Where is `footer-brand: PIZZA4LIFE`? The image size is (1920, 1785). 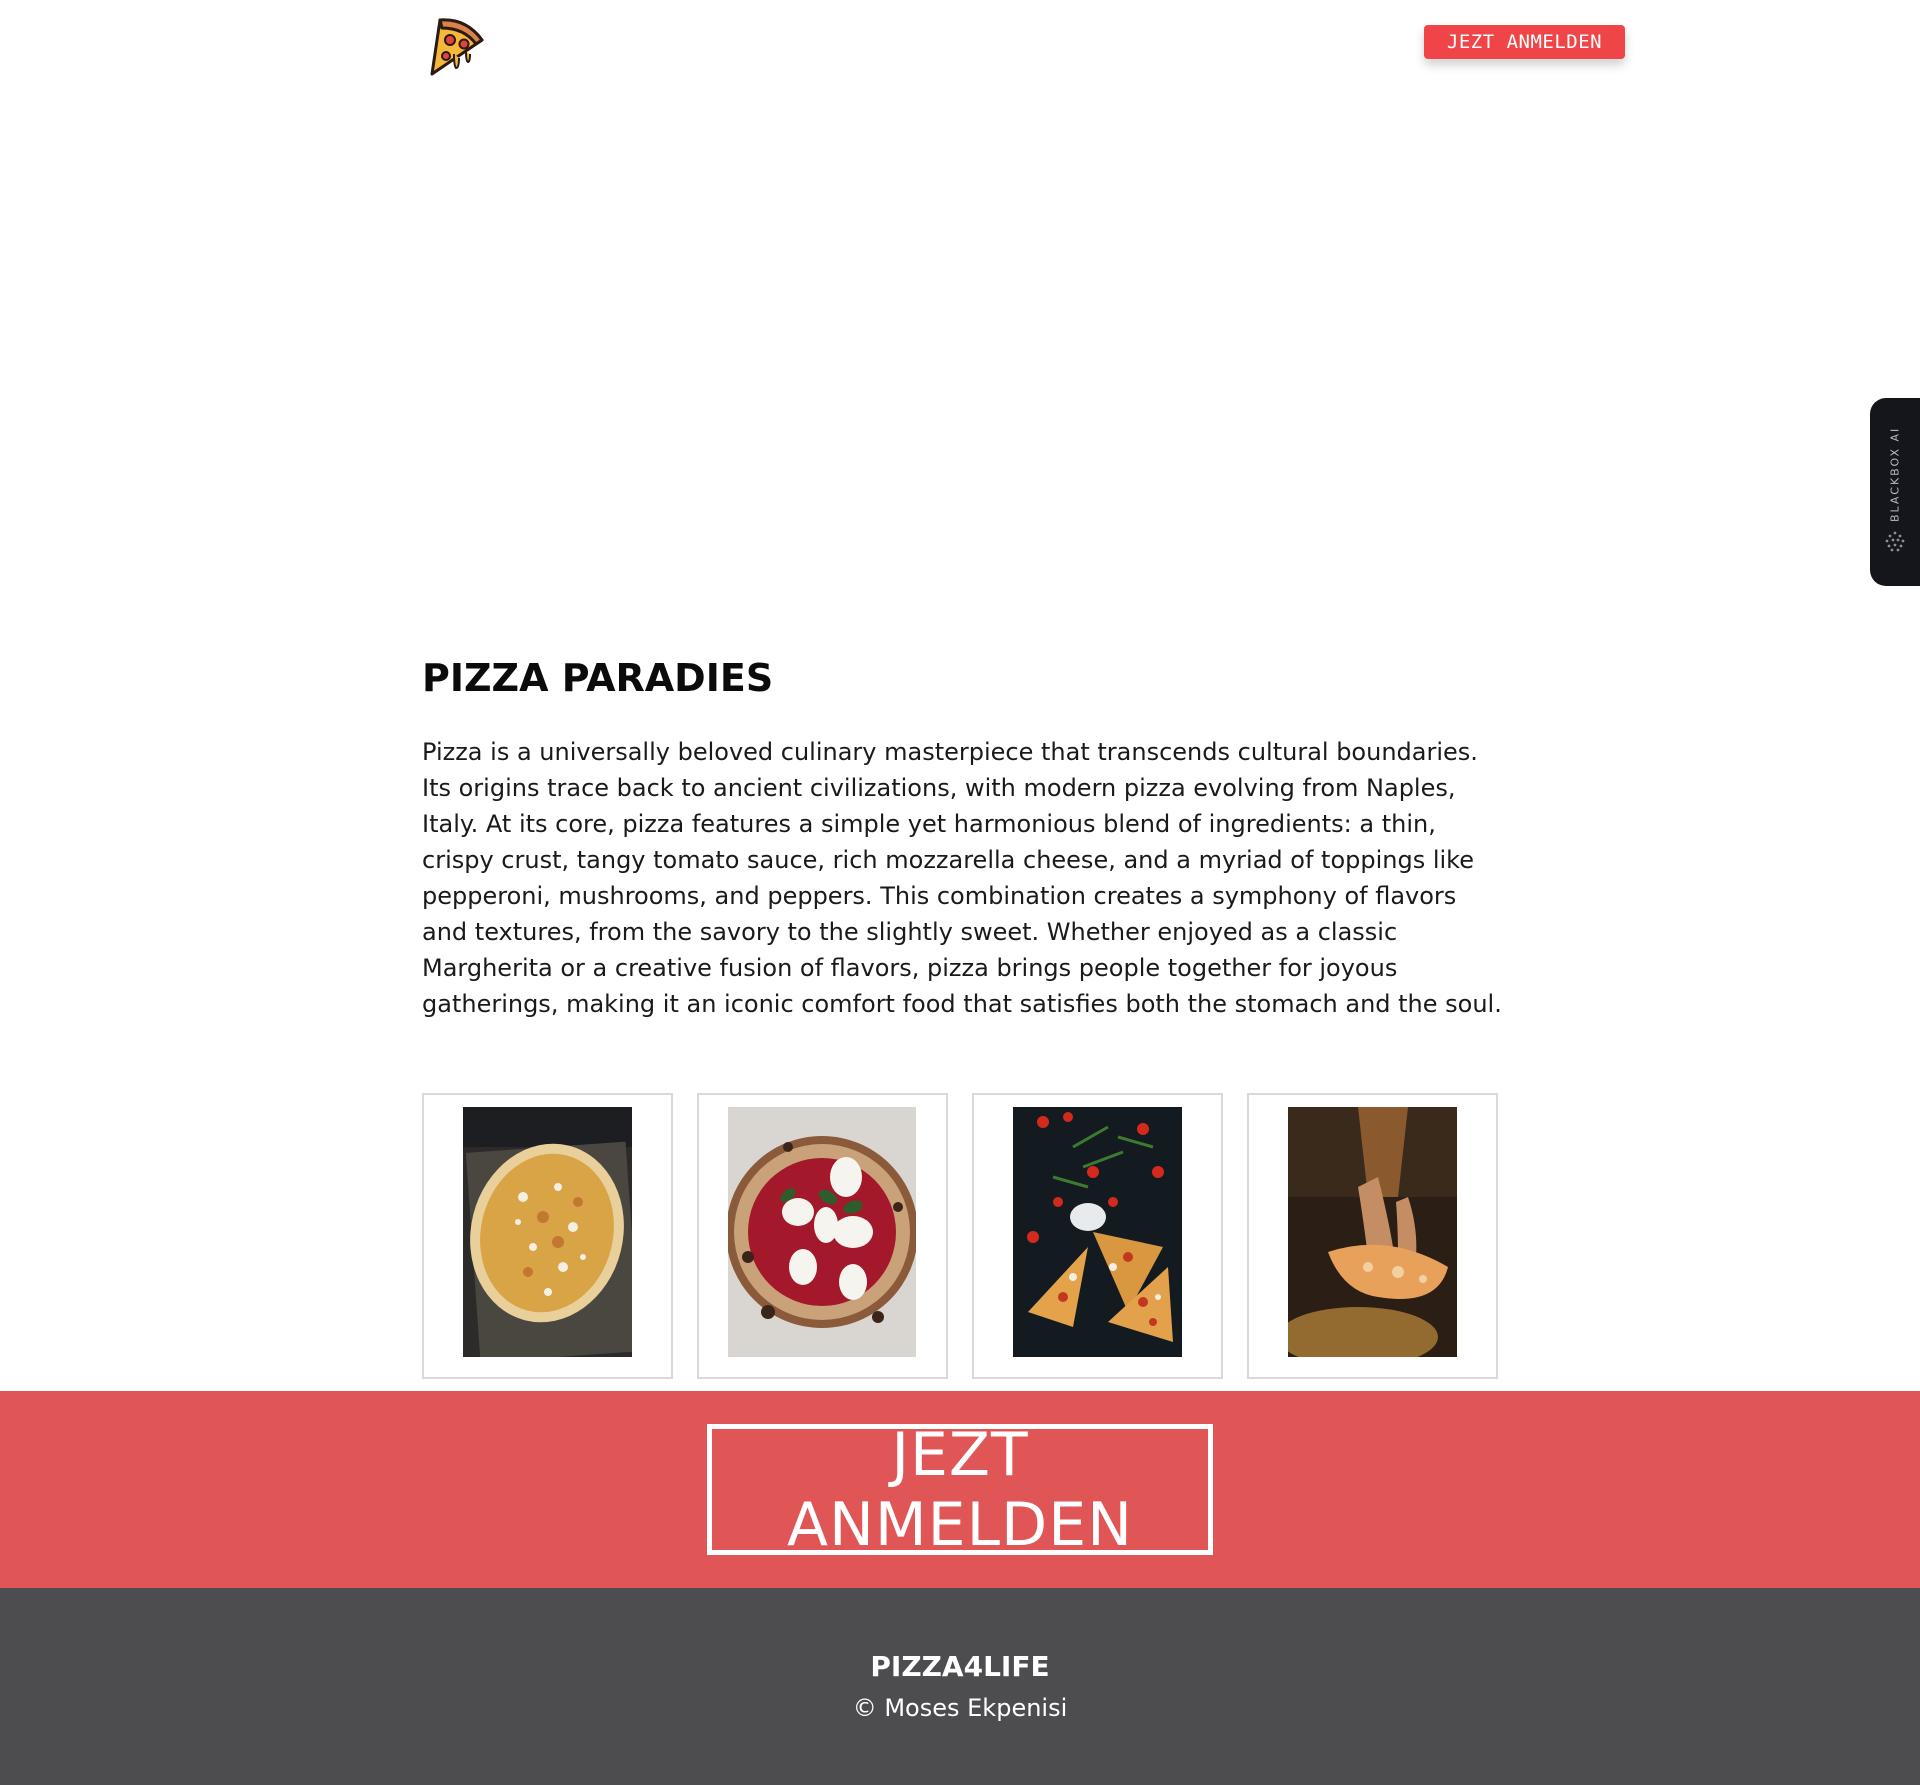
footer-brand: PIZZA4LIFE is located at coordinates (960, 1666).